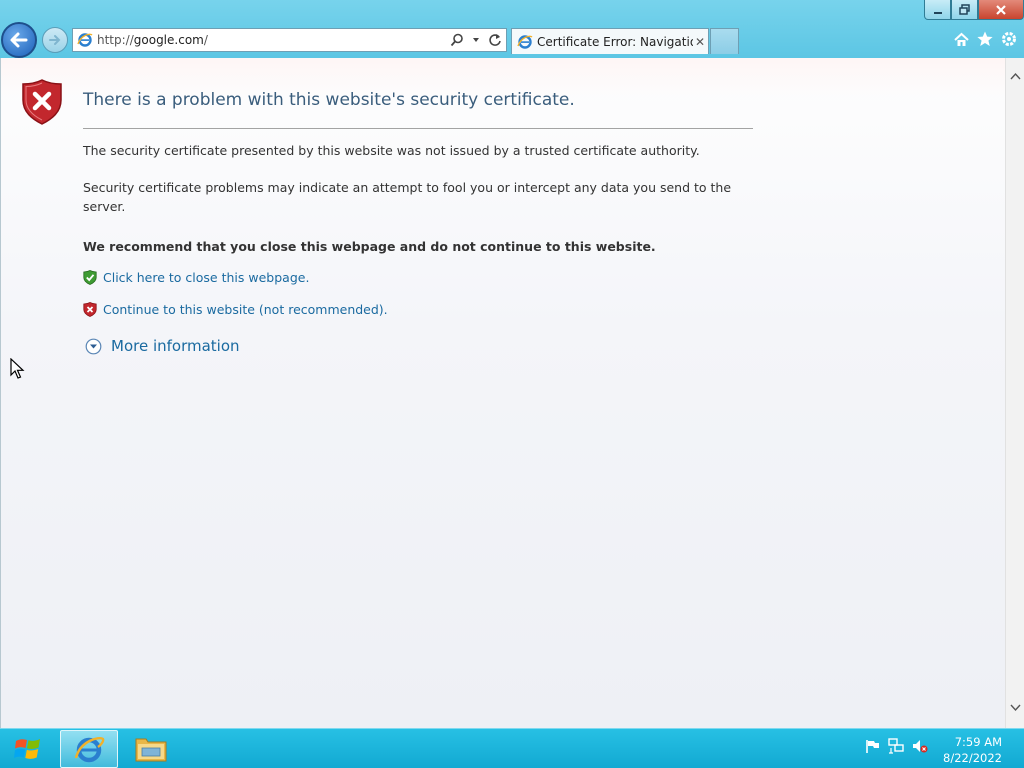 This screenshot has width=1024, height=768. I want to click on close-webpage-link-text: Click here to close this webpage., so click(206, 277).